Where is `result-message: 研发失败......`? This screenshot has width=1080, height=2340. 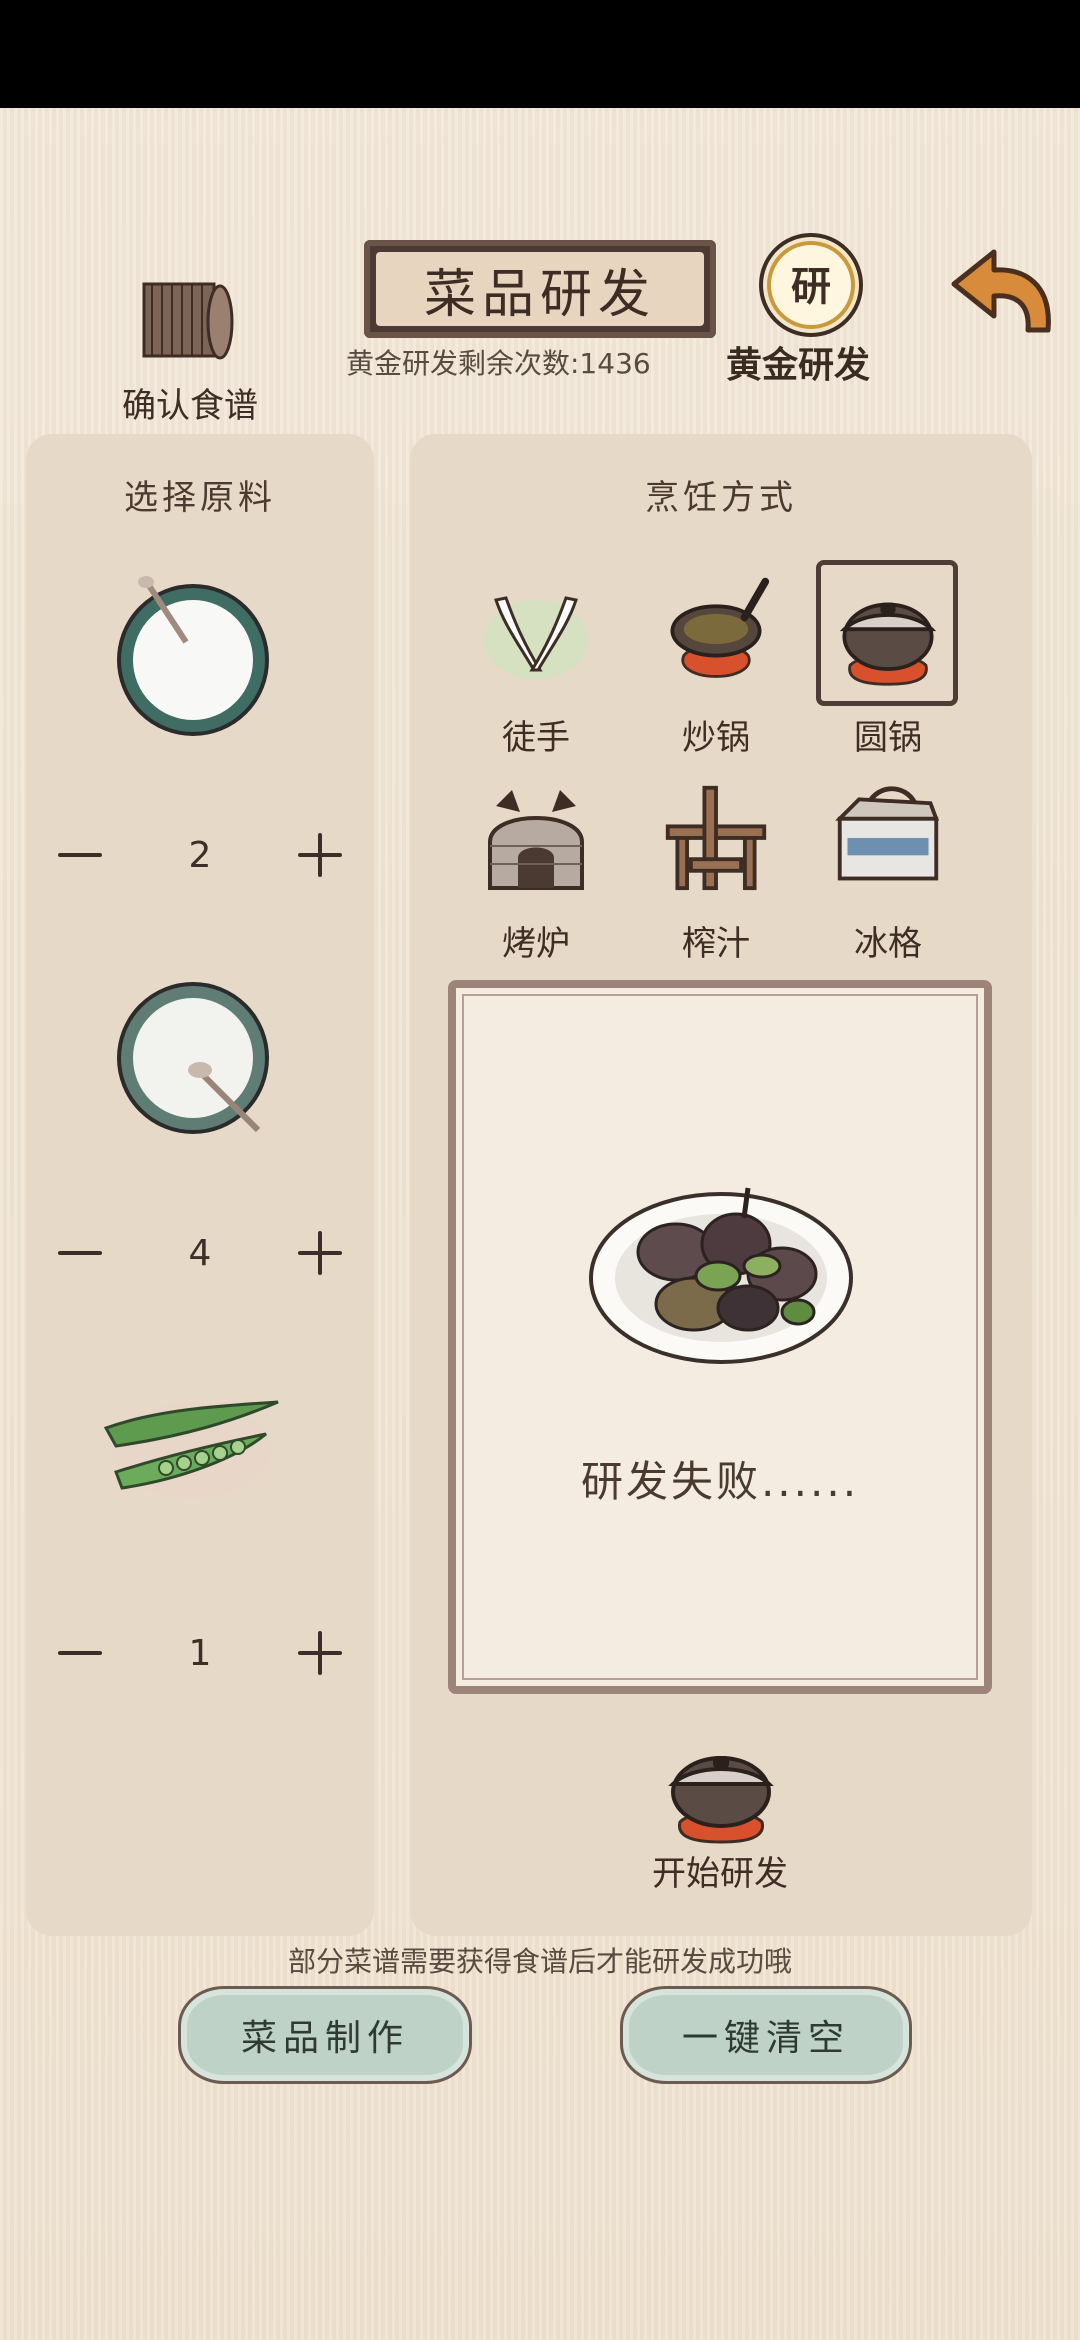 result-message: 研发失败...... is located at coordinates (720, 1481).